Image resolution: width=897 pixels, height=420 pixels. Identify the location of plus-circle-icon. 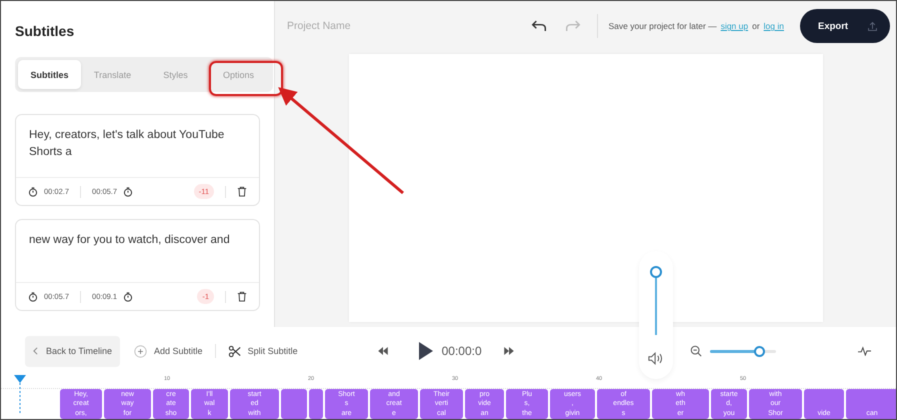
(141, 351).